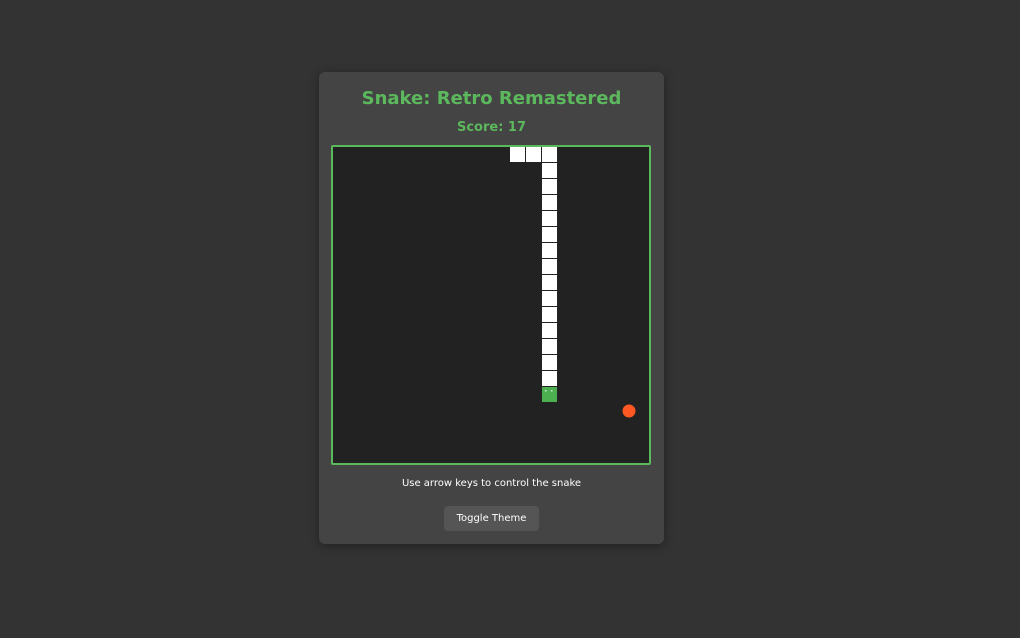 Image resolution: width=1020 pixels, height=638 pixels. What do you see at coordinates (549, 394) in the screenshot?
I see `snake-head` at bounding box center [549, 394].